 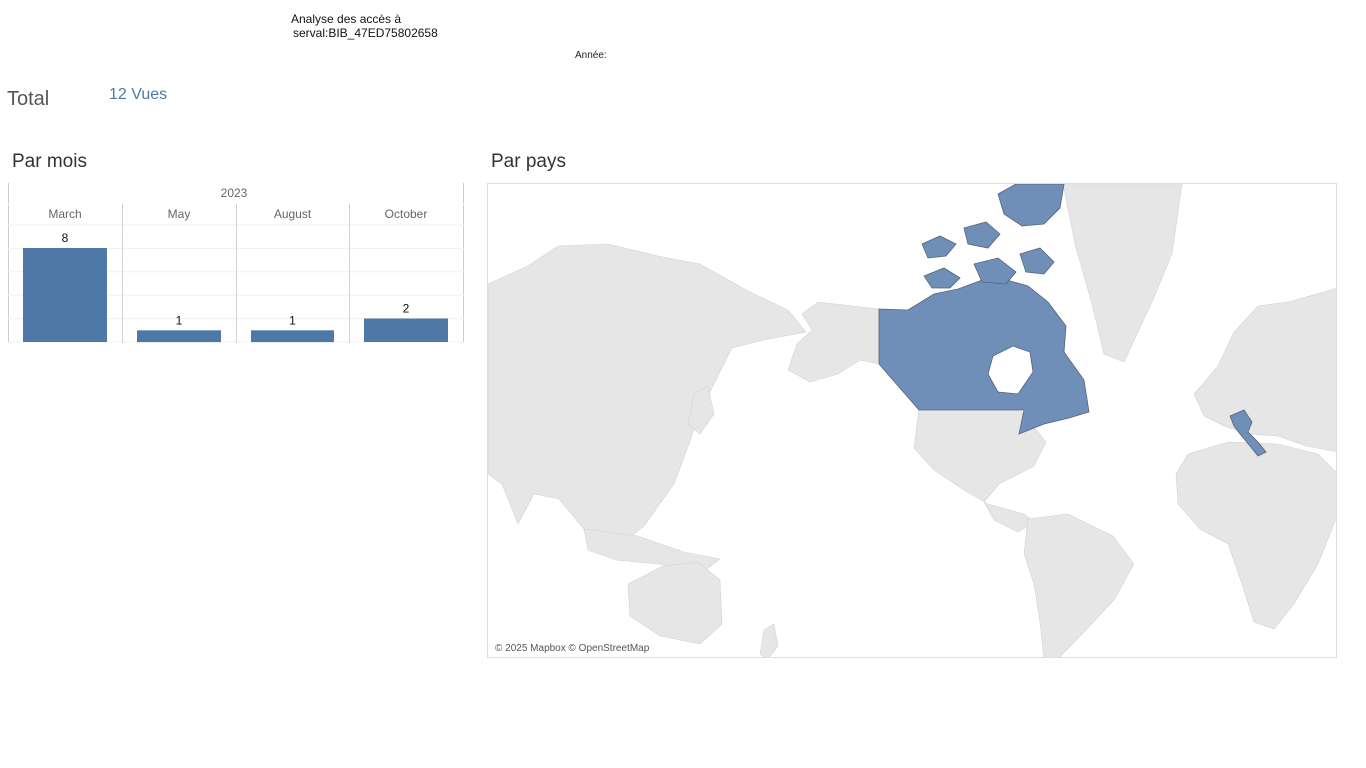 I want to click on map-attribution: © 2025 Mapbox © OpenStreetMap, so click(x=572, y=648).